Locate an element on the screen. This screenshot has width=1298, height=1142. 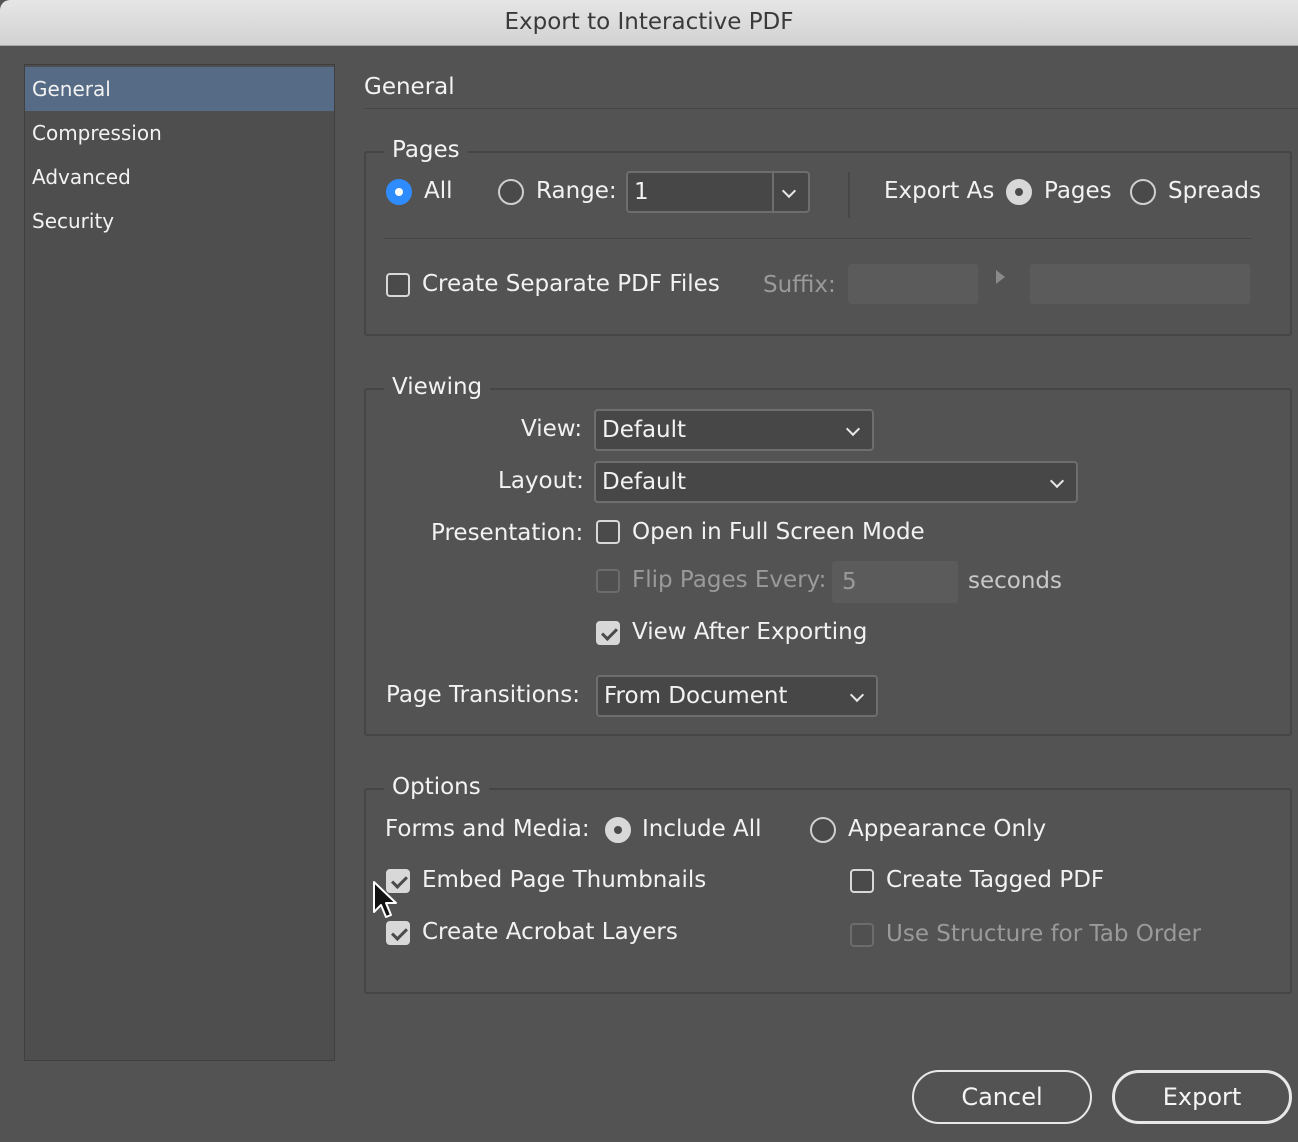
pages-group is located at coordinates (828, 243).